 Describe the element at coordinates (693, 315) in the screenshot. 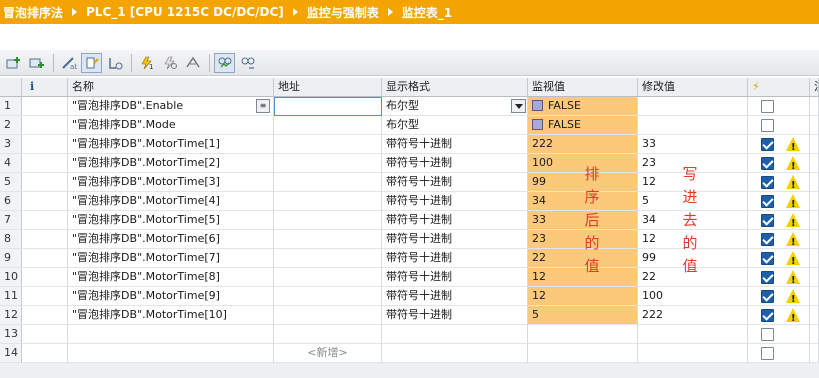

I see `modify-value-cell: 222` at that location.